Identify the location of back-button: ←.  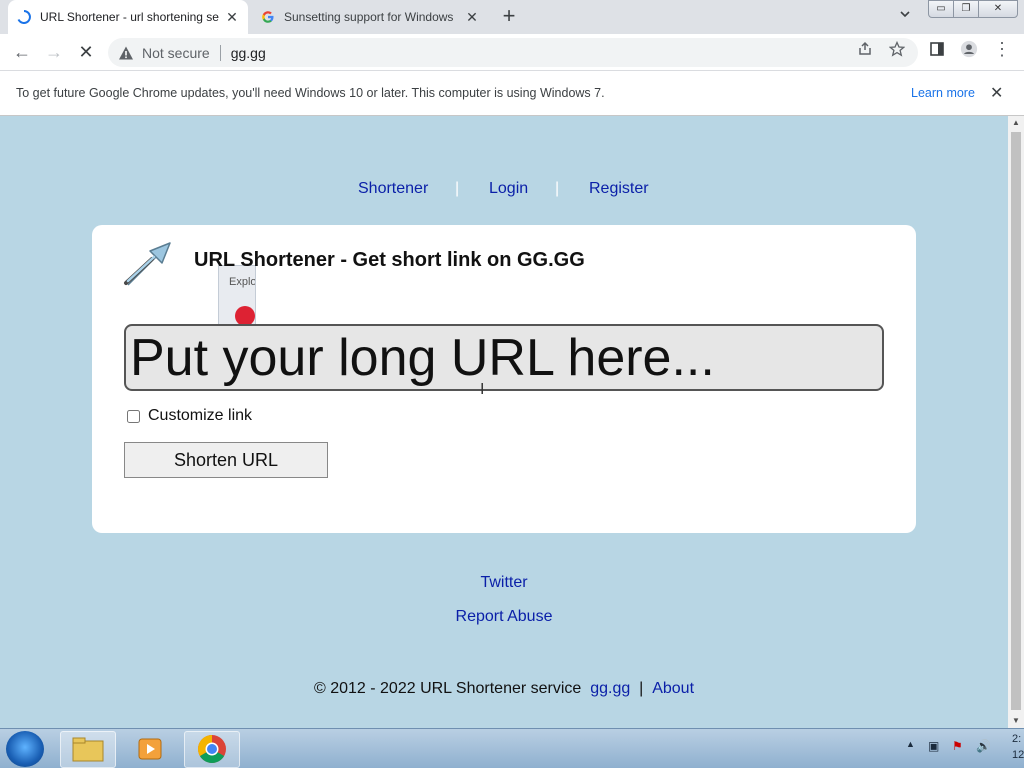
(22, 52).